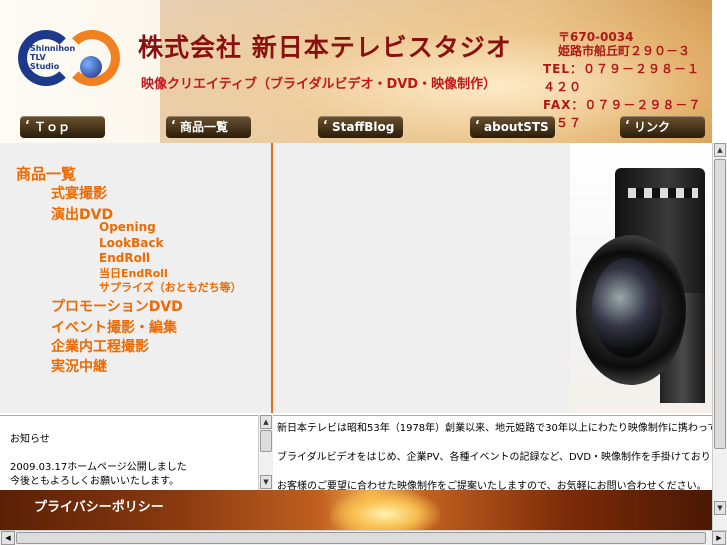 The height and width of the screenshot is (545, 727). I want to click on tagline: 映像クリエイティブ（ブライダルビデオ・DVD・映像制作）, so click(319, 84).